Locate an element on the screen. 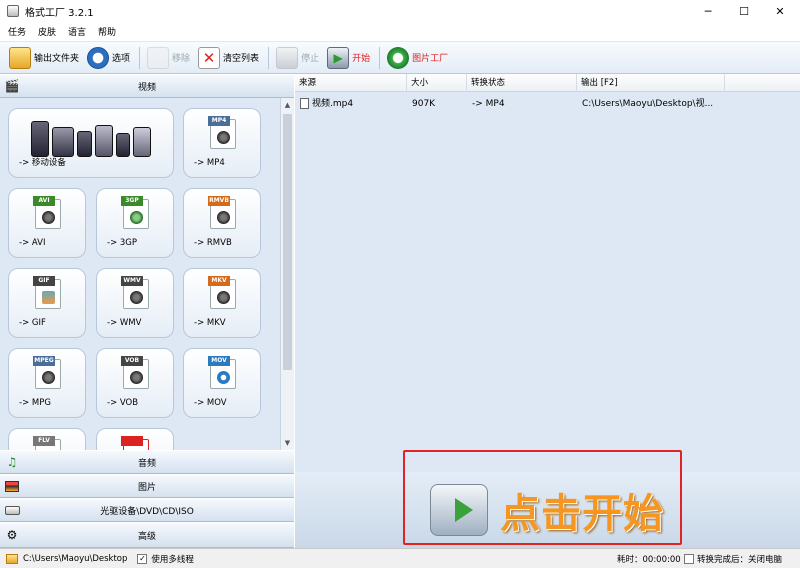 This screenshot has height=568, width=800. task-table-header: 来源 大小 转换状态 输出 [F2] is located at coordinates (547, 83).